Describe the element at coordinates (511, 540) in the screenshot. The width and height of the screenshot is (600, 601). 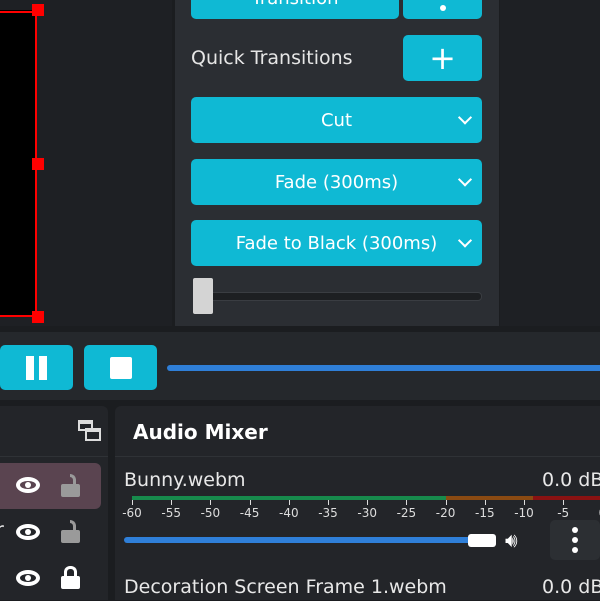
I see `speaker-icon: 🔊︎` at that location.